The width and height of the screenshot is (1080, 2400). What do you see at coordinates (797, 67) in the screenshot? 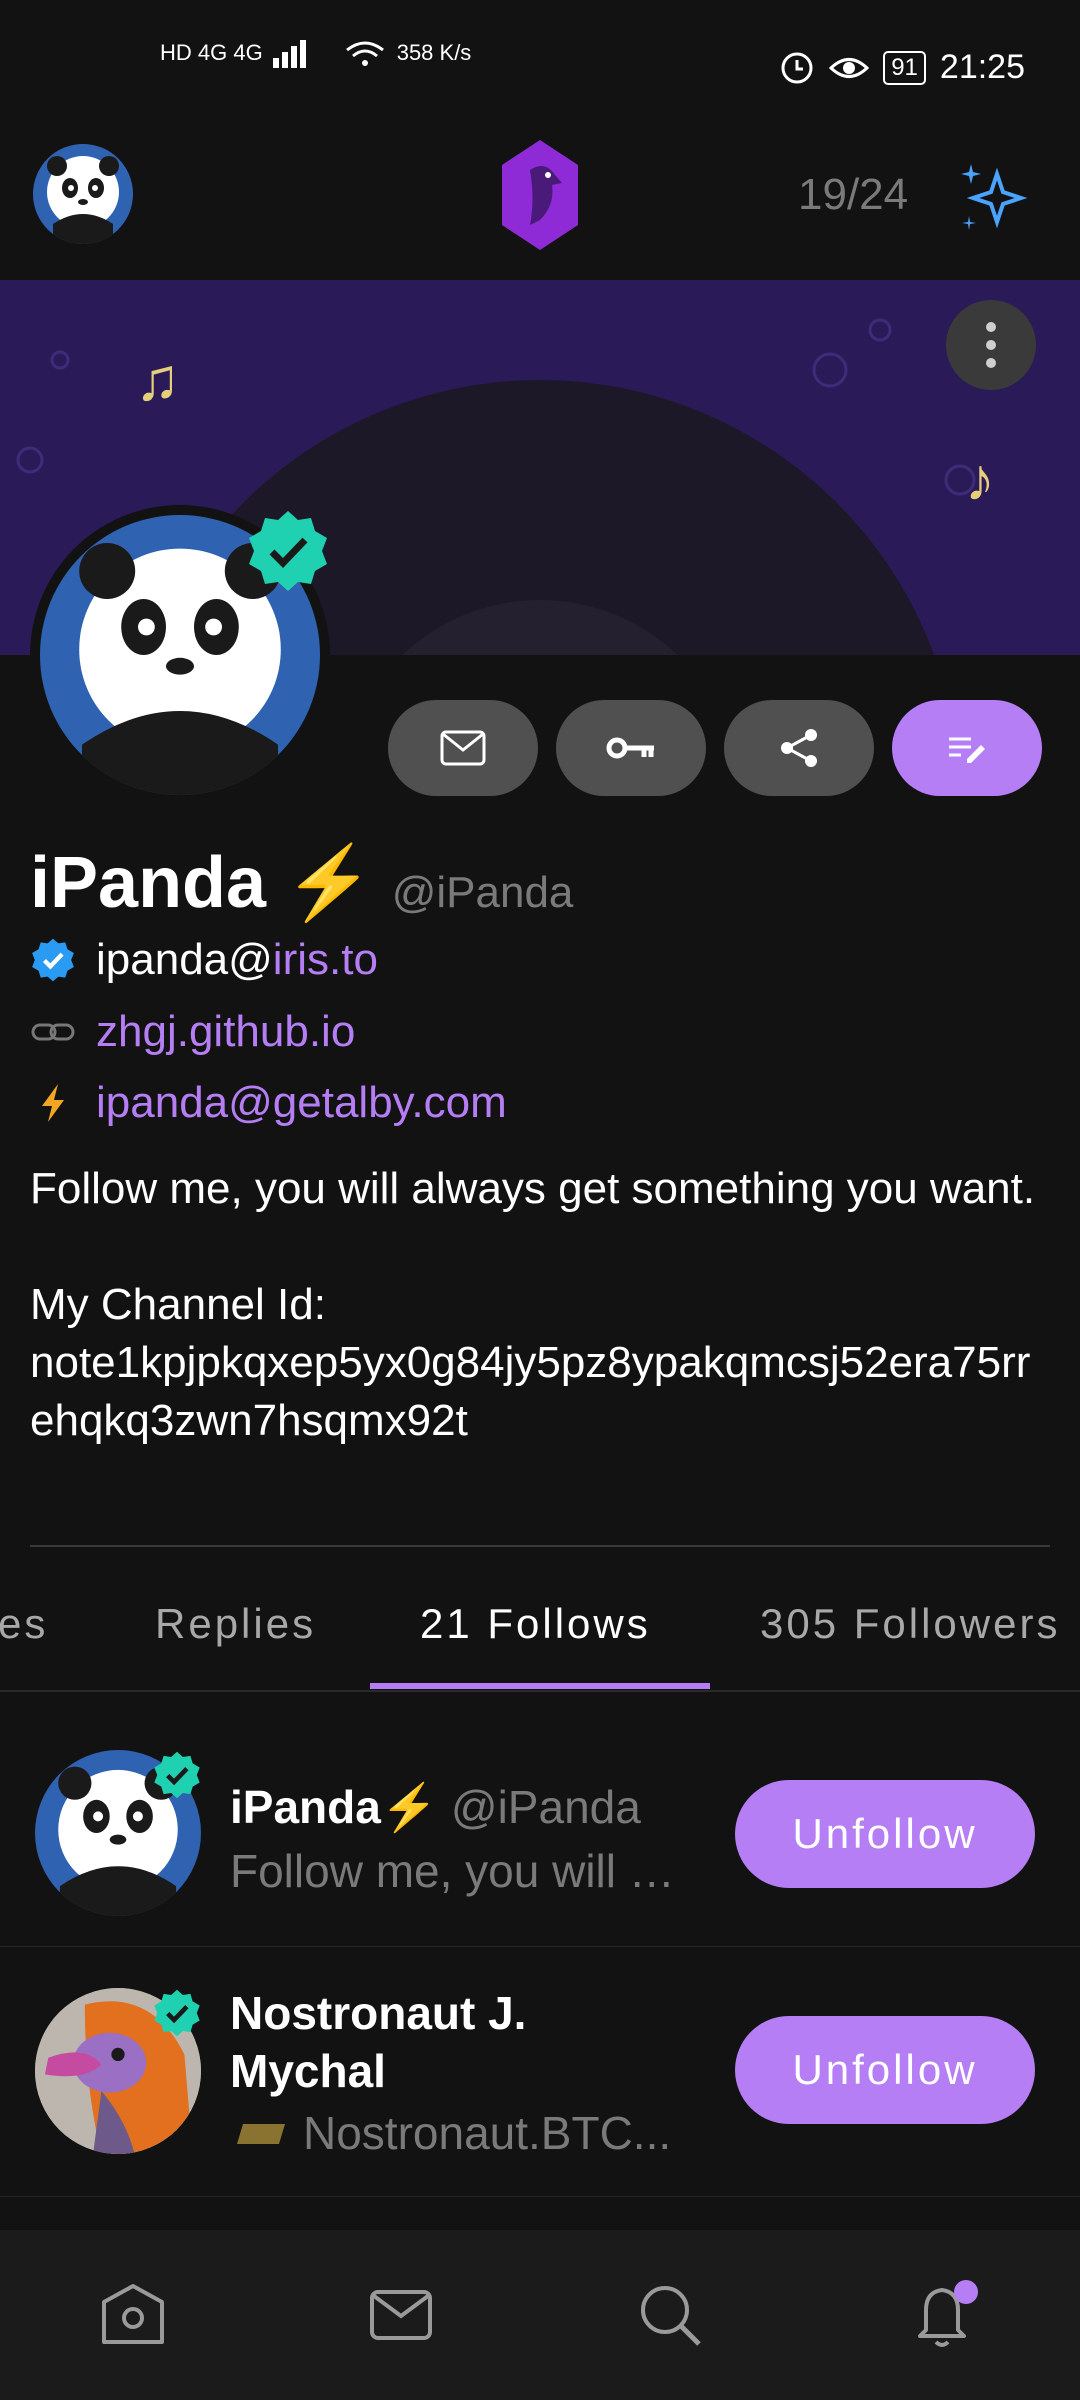
I see `alarm-icon` at bounding box center [797, 67].